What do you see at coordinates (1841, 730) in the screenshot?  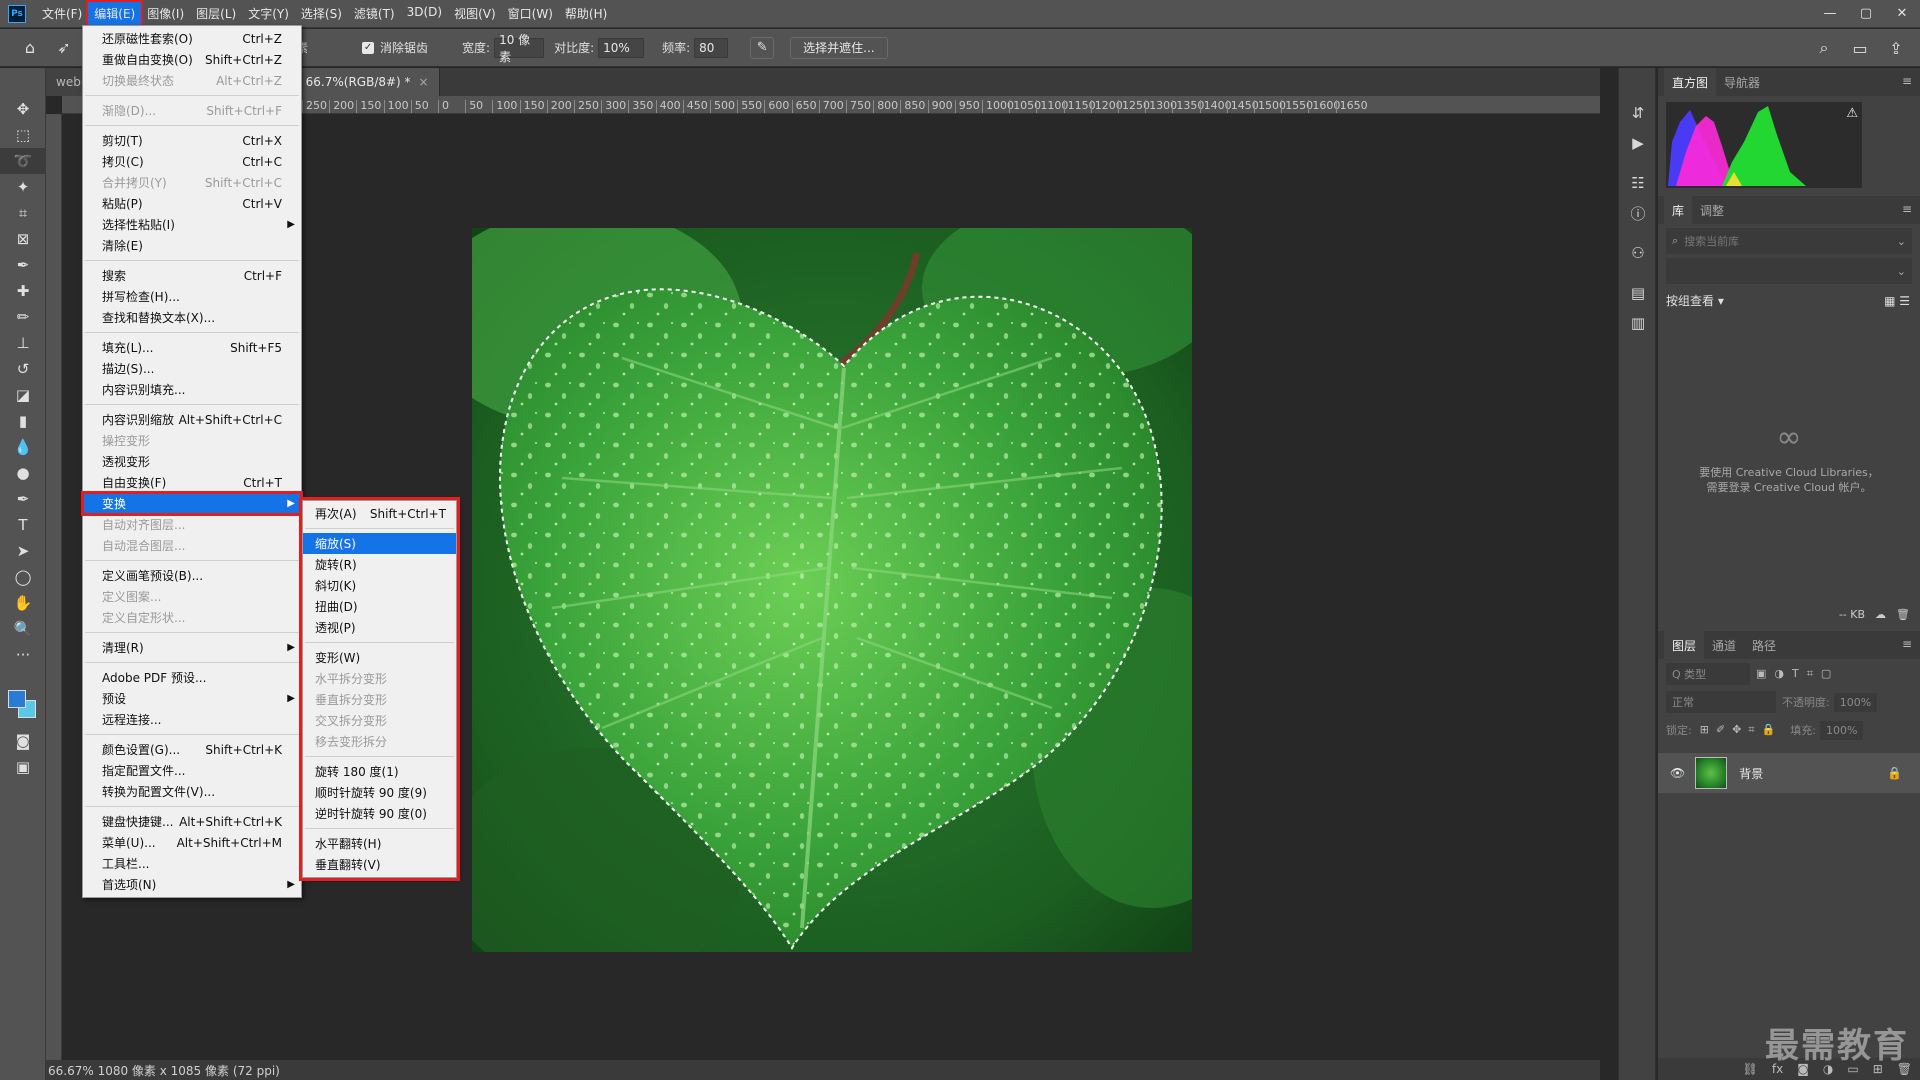 I see `fill-input: 100%` at bounding box center [1841, 730].